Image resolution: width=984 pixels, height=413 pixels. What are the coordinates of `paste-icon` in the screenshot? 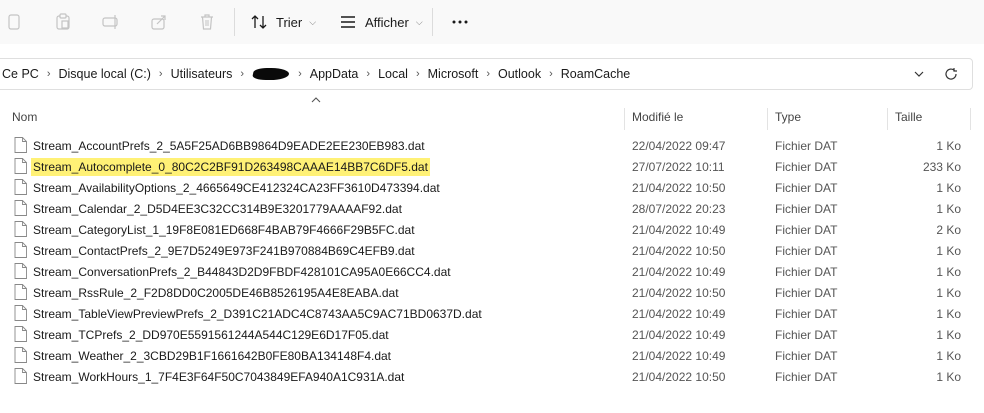 It's located at (63, 22).